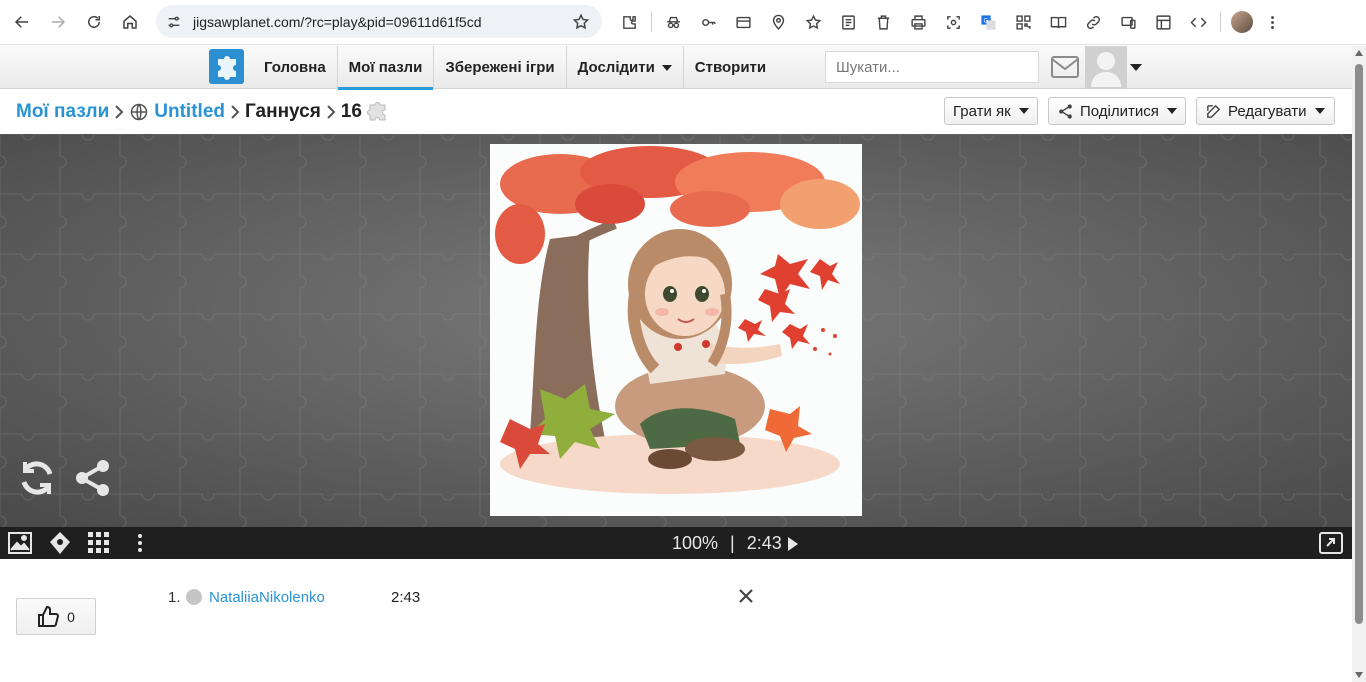 The height and width of the screenshot is (682, 1366). What do you see at coordinates (130, 22) in the screenshot?
I see `home-icon` at bounding box center [130, 22].